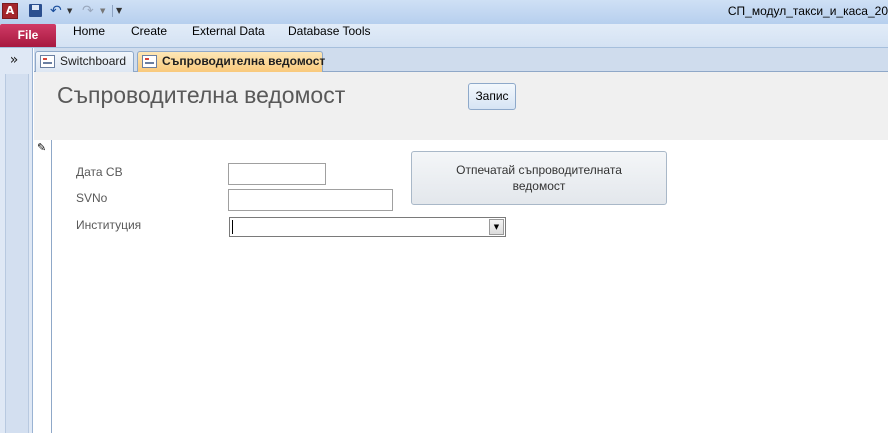  Describe the element at coordinates (109, 225) in the screenshot. I see `institution-label: Институция` at that location.